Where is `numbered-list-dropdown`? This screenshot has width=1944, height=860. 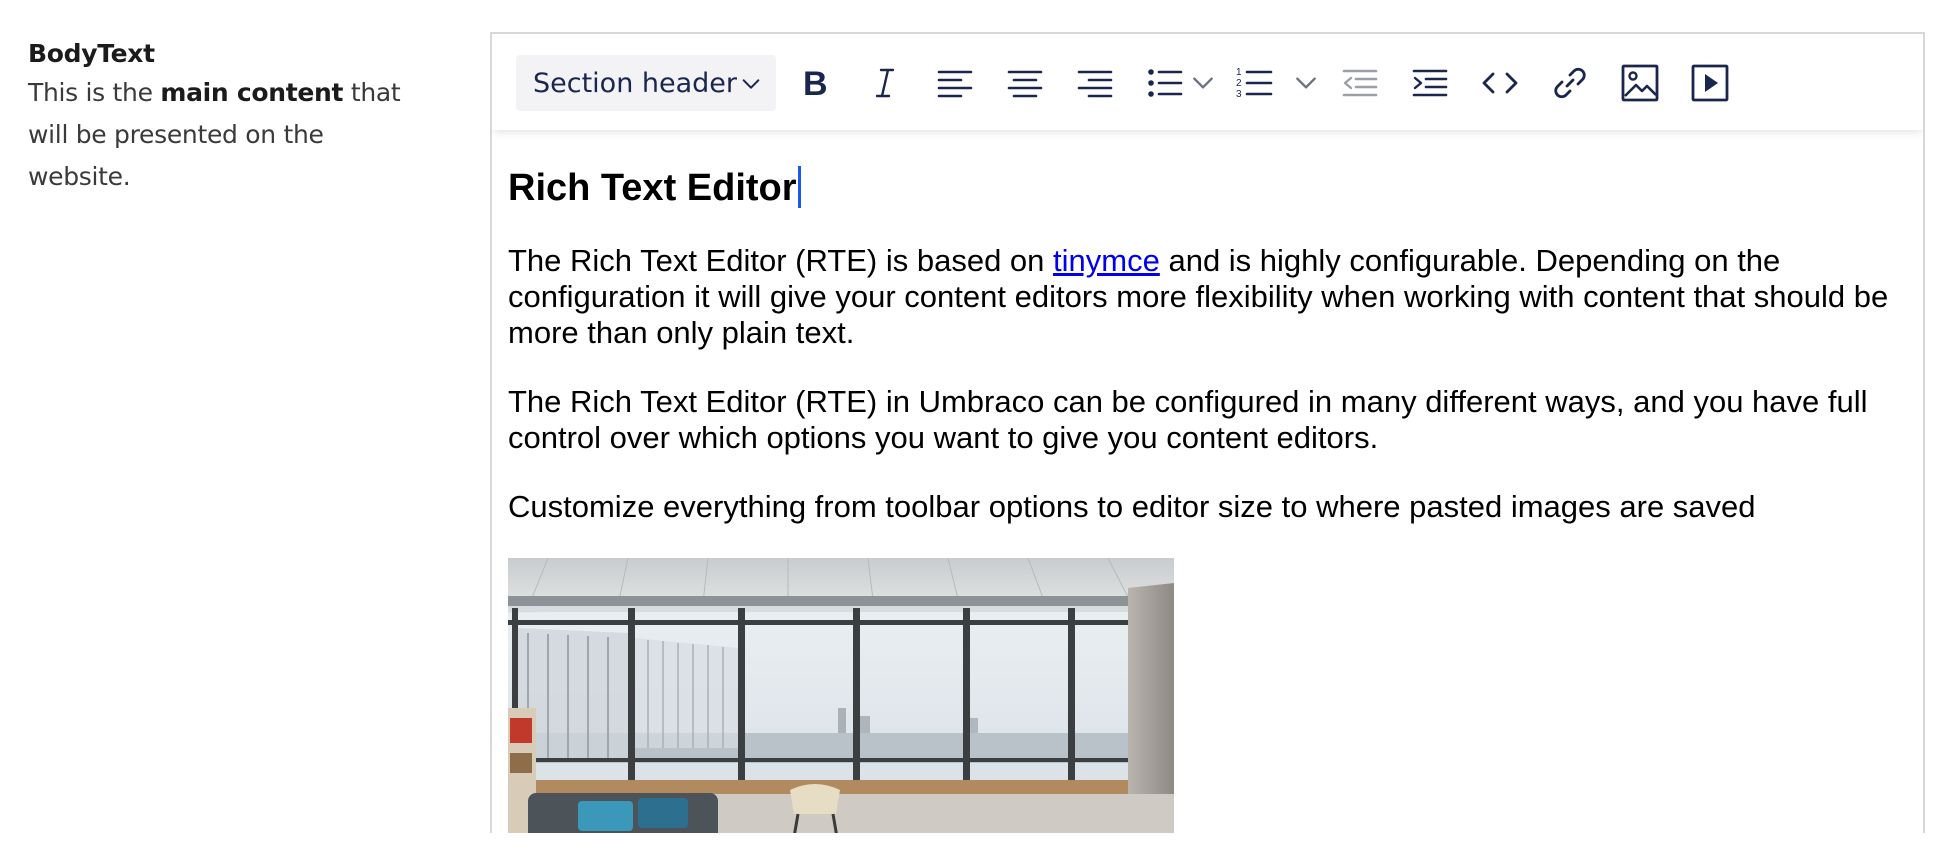
numbered-list-dropdown is located at coordinates (1306, 83).